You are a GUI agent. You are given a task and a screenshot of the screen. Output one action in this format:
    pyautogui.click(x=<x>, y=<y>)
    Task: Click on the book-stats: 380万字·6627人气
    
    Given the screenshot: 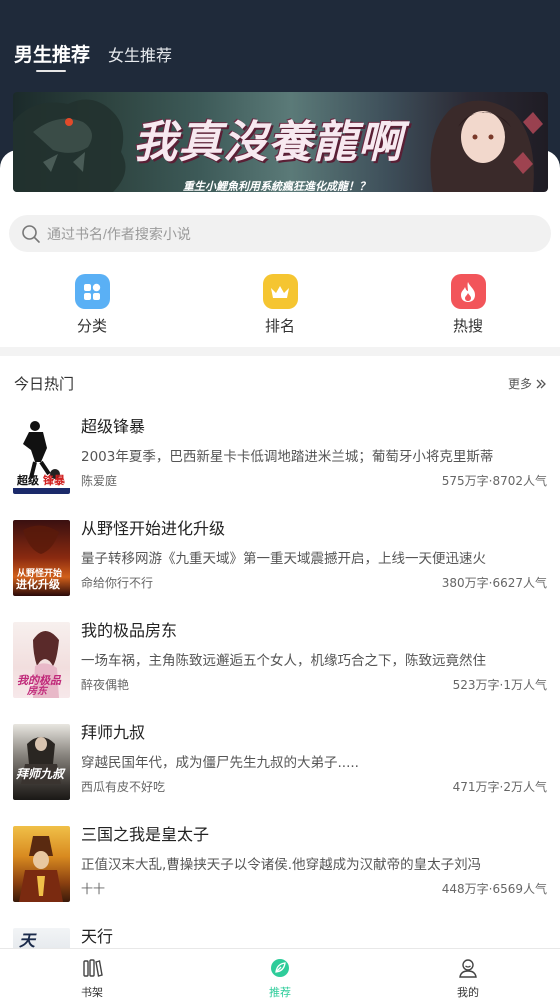 What is the action you would take?
    pyautogui.click(x=494, y=583)
    